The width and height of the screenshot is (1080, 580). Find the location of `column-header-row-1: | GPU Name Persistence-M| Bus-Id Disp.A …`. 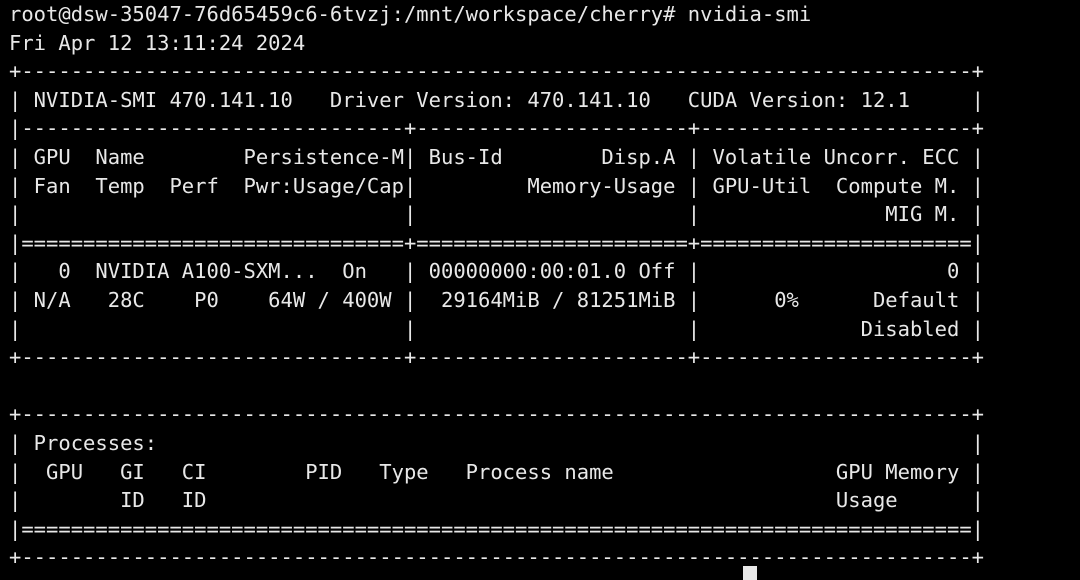

column-header-row-1: | GPU Name Persistence-M| Bus-Id Disp.A … is located at coordinates (497, 156).